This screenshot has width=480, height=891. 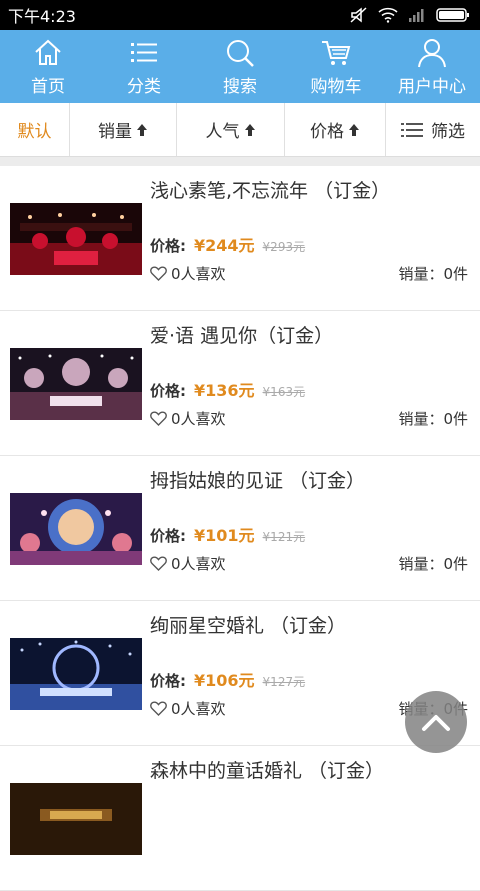 I want to click on chevron-up-icon, so click(x=436, y=723).